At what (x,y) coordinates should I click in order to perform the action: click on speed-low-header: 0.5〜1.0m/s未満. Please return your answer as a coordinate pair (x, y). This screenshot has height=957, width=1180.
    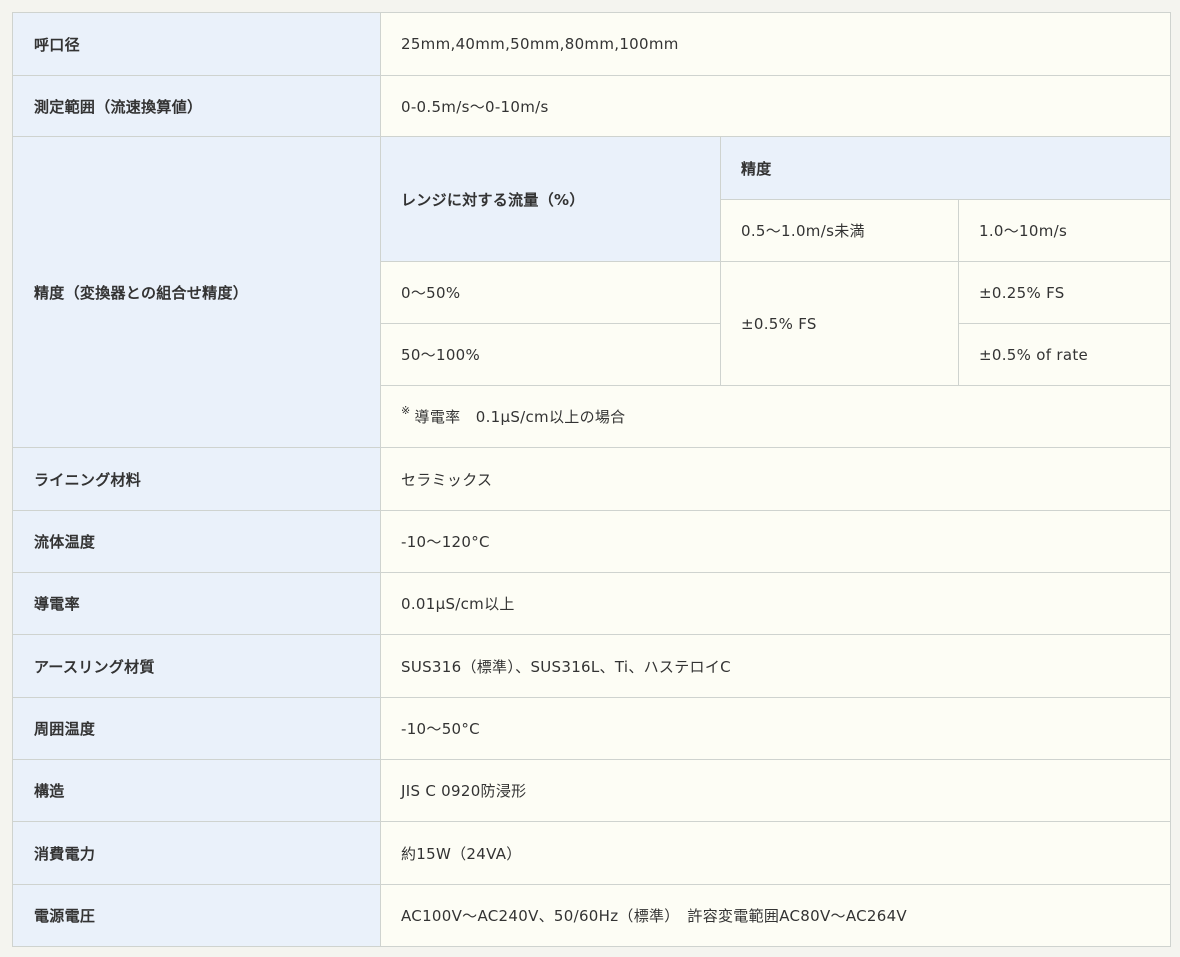
    Looking at the image, I should click on (839, 230).